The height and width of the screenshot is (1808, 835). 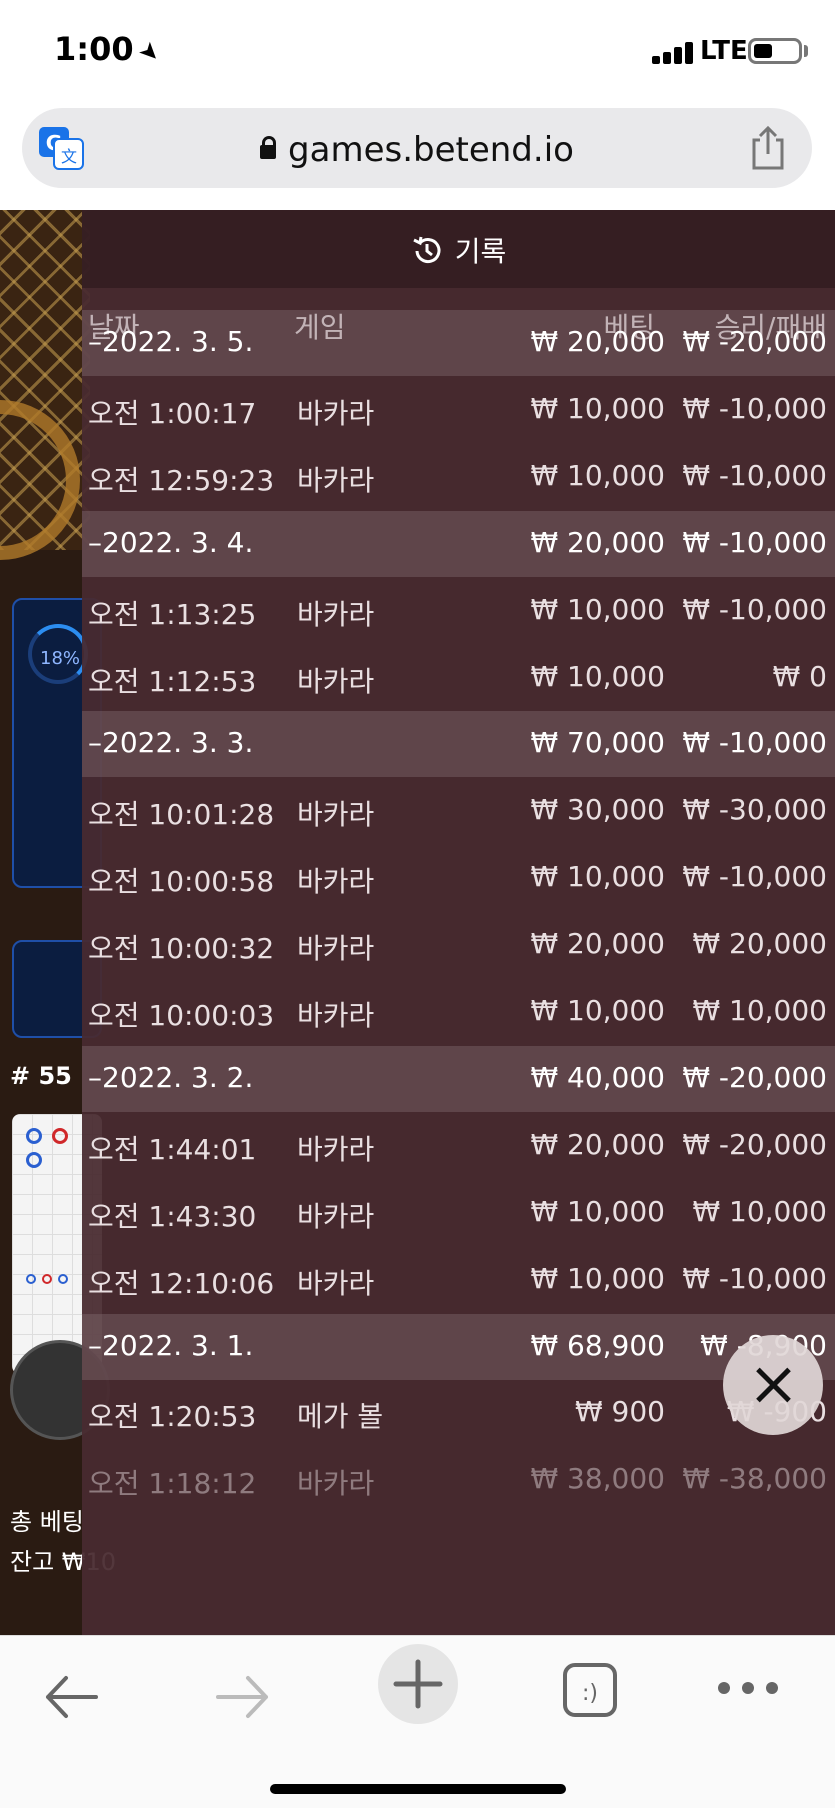 What do you see at coordinates (181, 1283) in the screenshot?
I see `row-time: 오전 12:10:06` at bounding box center [181, 1283].